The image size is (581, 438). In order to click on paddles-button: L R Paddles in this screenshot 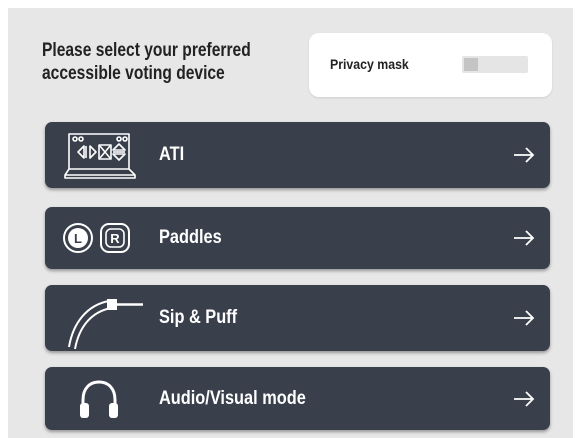, I will do `click(297, 238)`.